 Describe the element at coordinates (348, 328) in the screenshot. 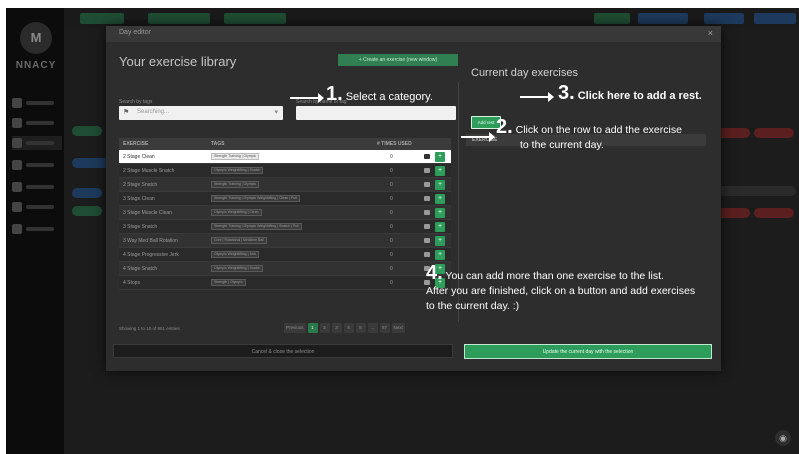

I see `page-button: 4` at that location.